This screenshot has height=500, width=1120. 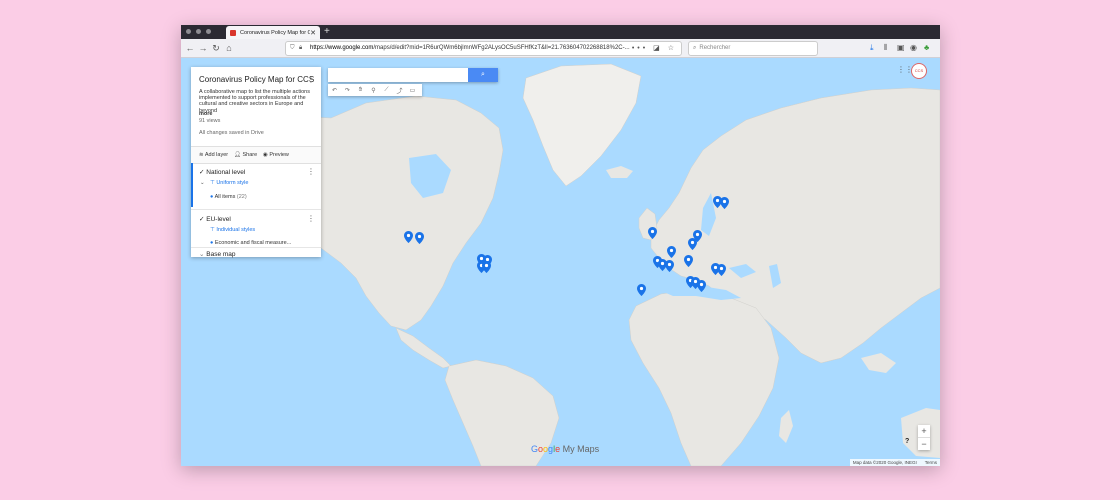 I want to click on favicon-icon, so click(x=233, y=32).